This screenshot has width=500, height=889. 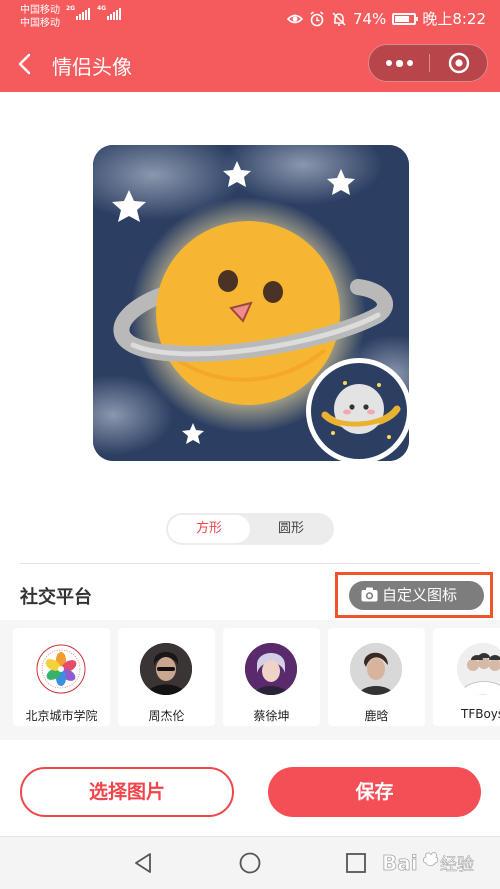 I want to click on shape-option-square: 方形, so click(x=209, y=529).